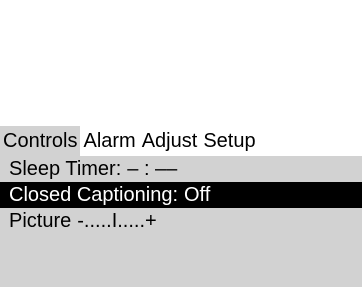 This screenshot has width=362, height=287. I want to click on picture-slider: -.....I.....+, so click(116, 221).